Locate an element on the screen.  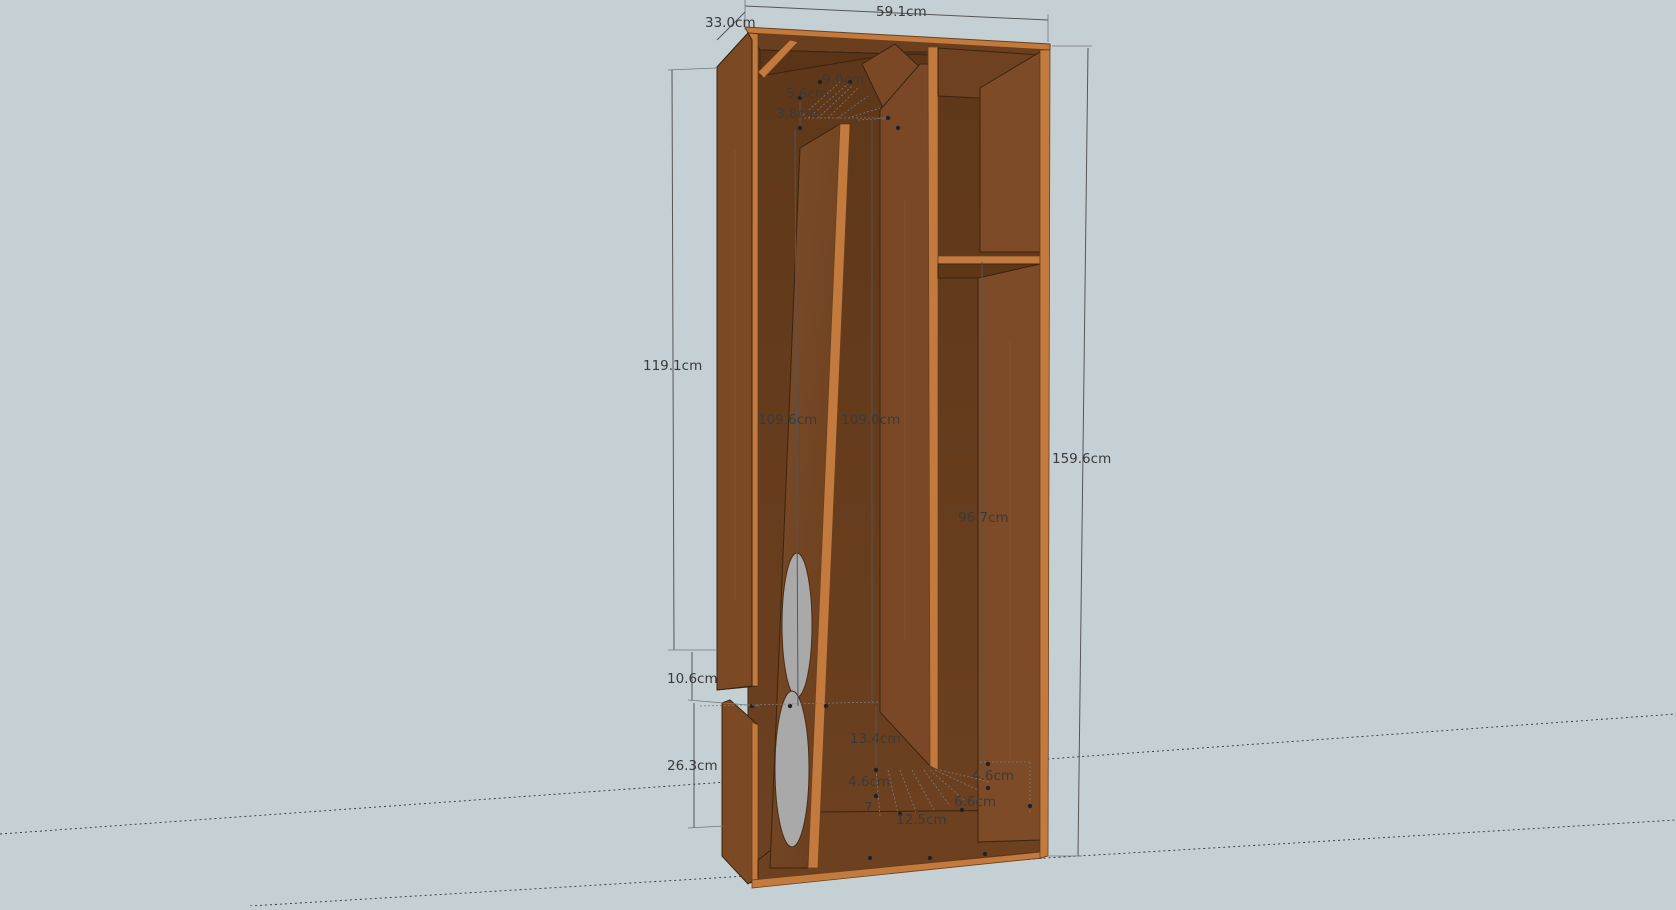
right-outer-panel-edge is located at coordinates (1045, 454).